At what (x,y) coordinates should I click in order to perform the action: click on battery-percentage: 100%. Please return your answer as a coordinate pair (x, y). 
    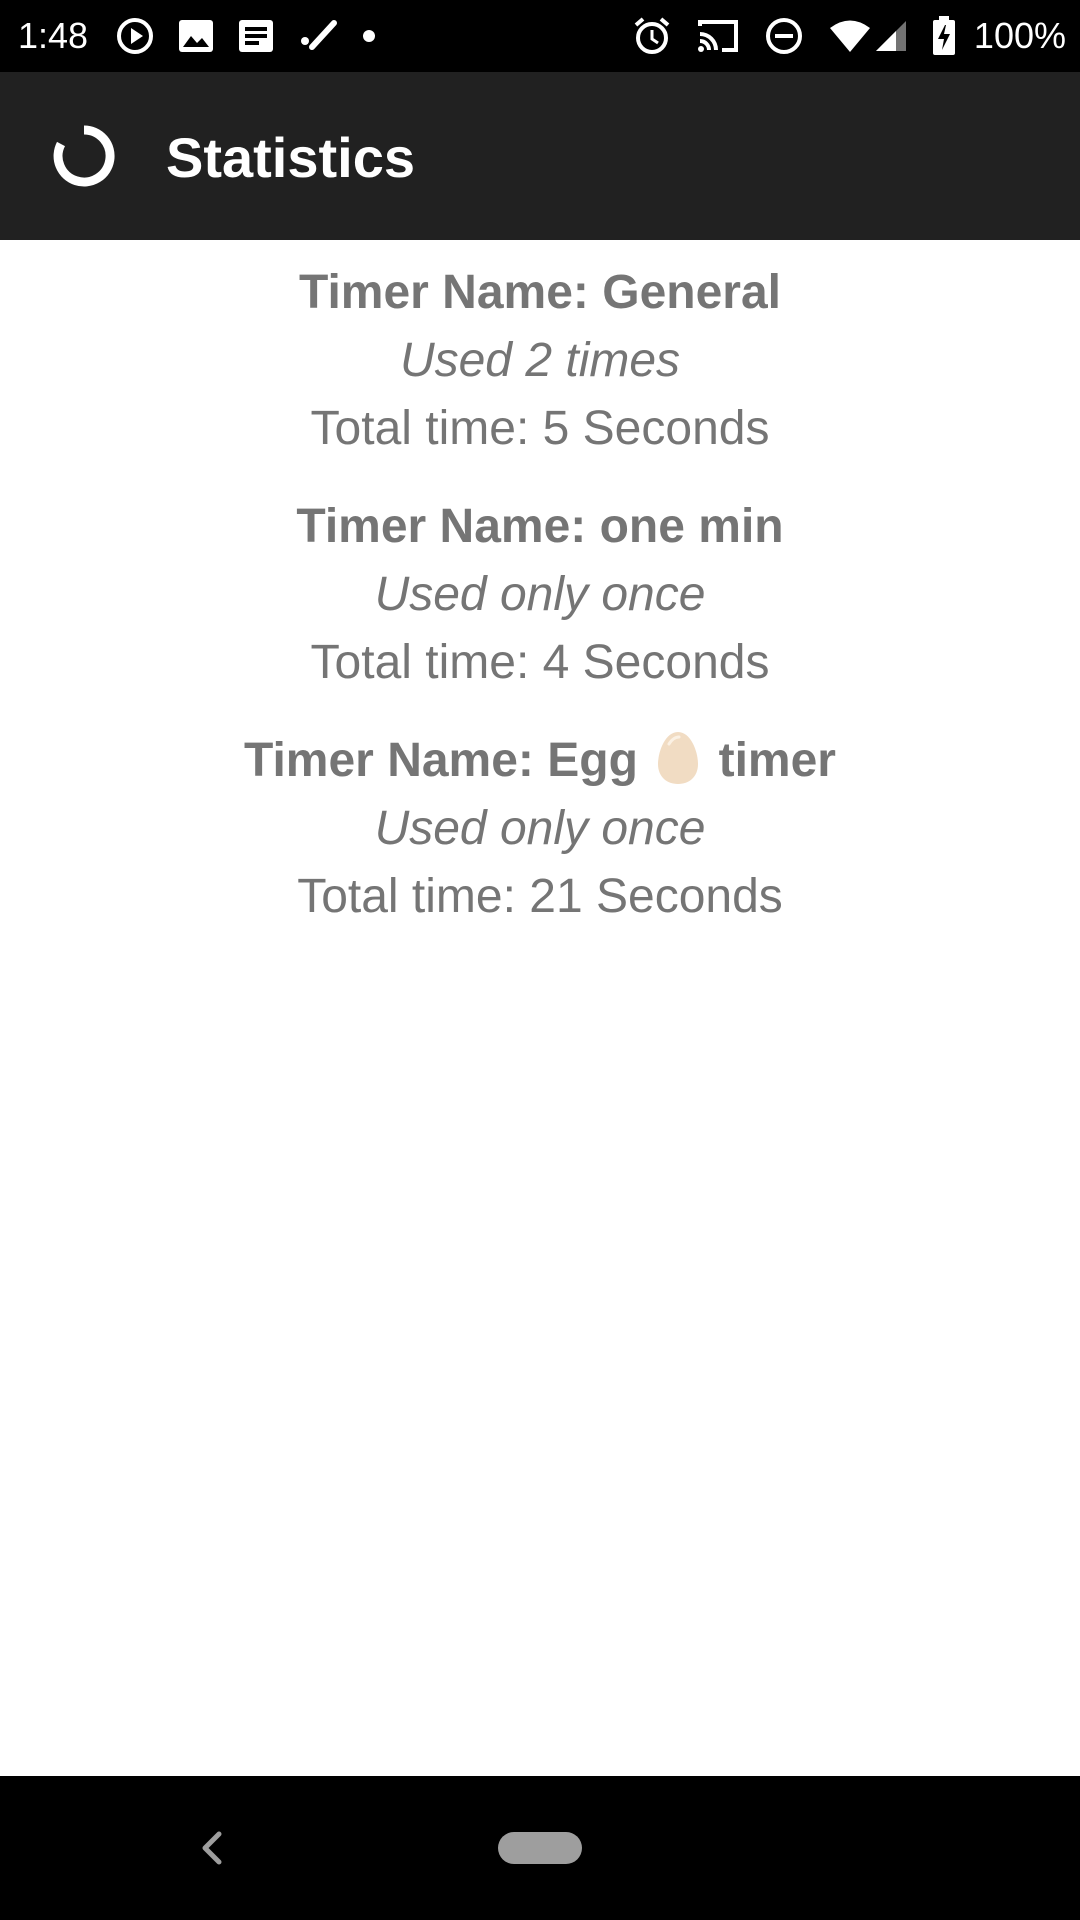
    Looking at the image, I should click on (1019, 35).